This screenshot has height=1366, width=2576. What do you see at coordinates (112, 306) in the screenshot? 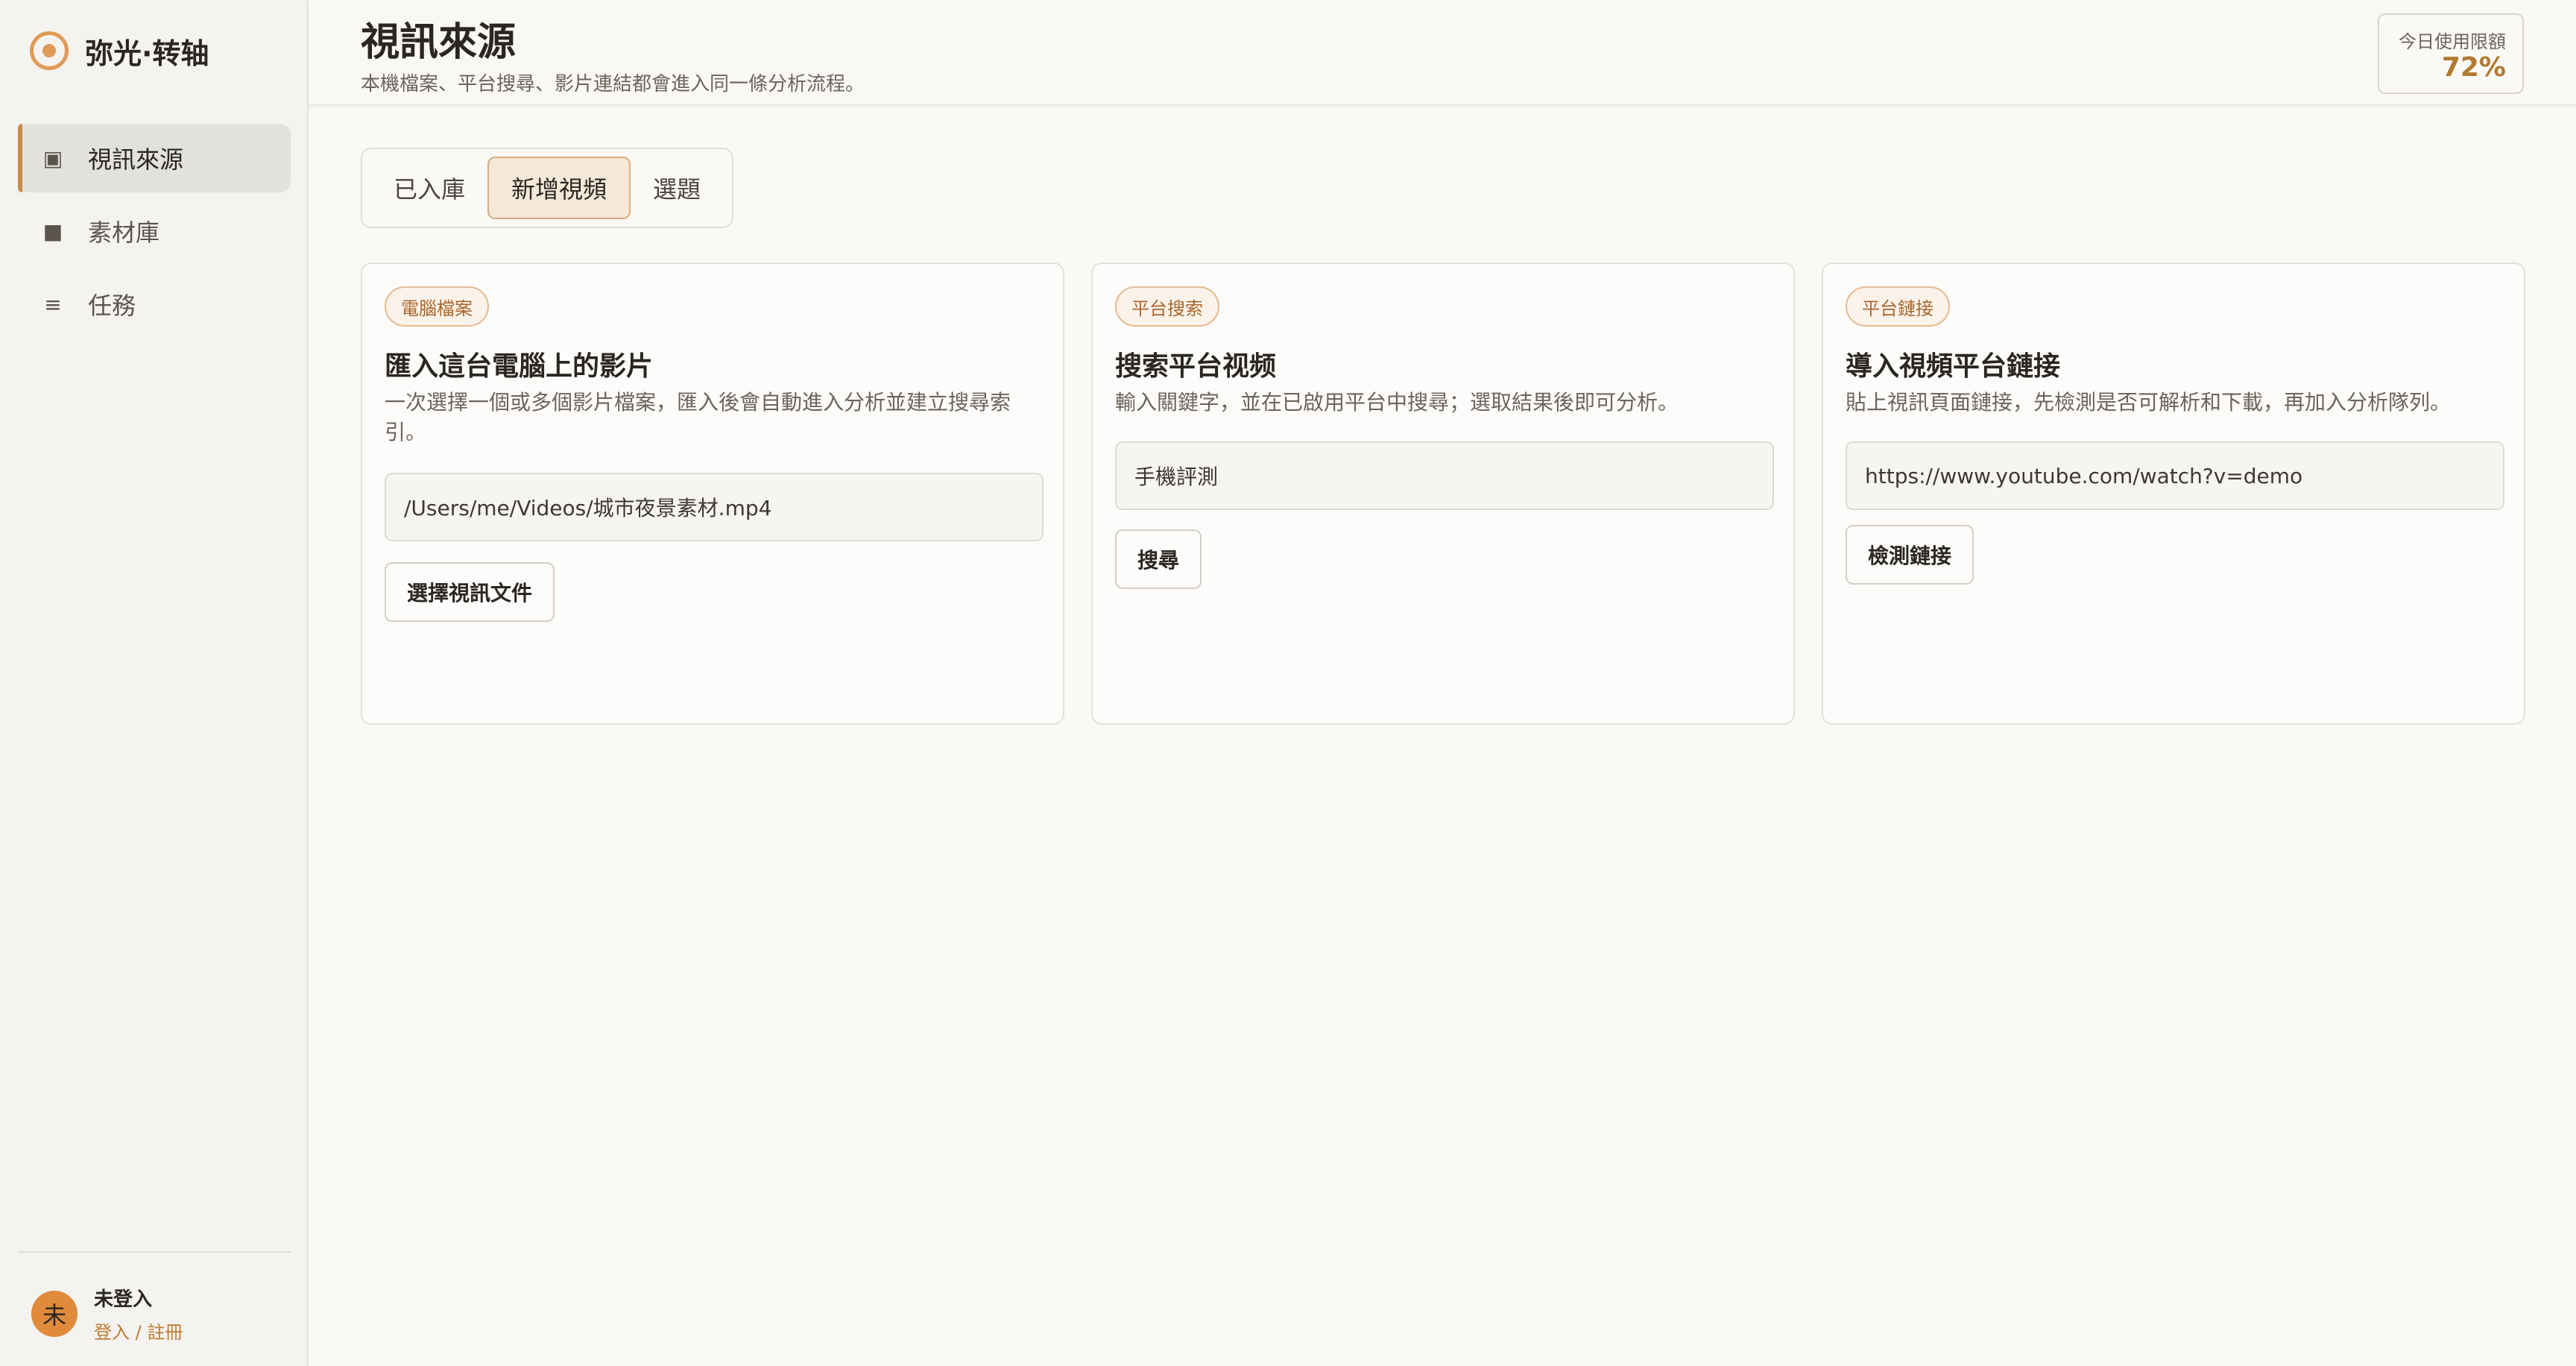
I see `sidebar-item-label: 任務` at bounding box center [112, 306].